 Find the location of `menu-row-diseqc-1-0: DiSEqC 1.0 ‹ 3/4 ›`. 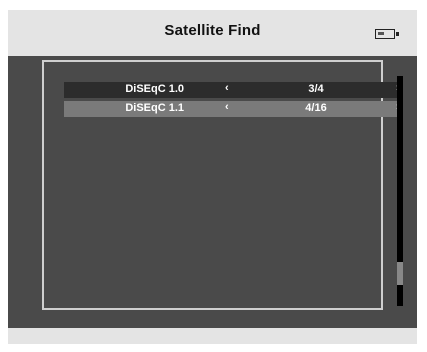

menu-row-diseqc-1-0: DiSEqC 1.0 ‹ 3/4 › is located at coordinates (232, 90).